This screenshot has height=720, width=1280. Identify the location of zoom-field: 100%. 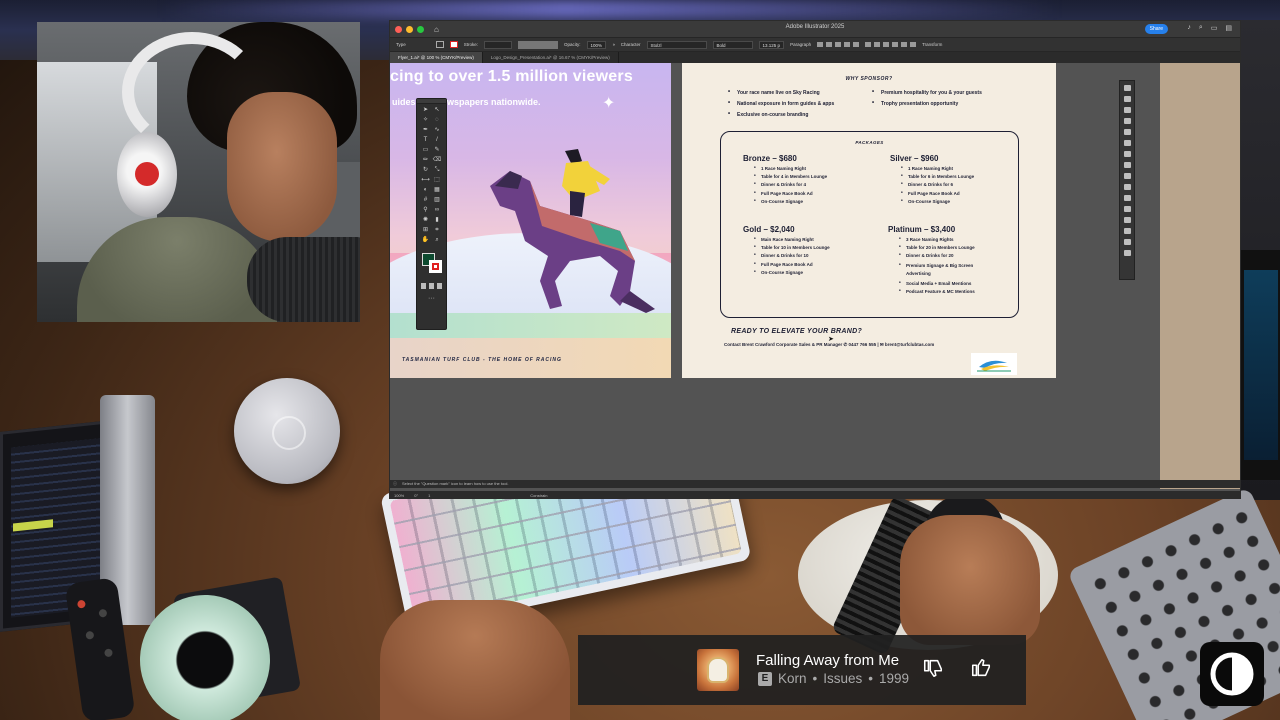
(399, 494).